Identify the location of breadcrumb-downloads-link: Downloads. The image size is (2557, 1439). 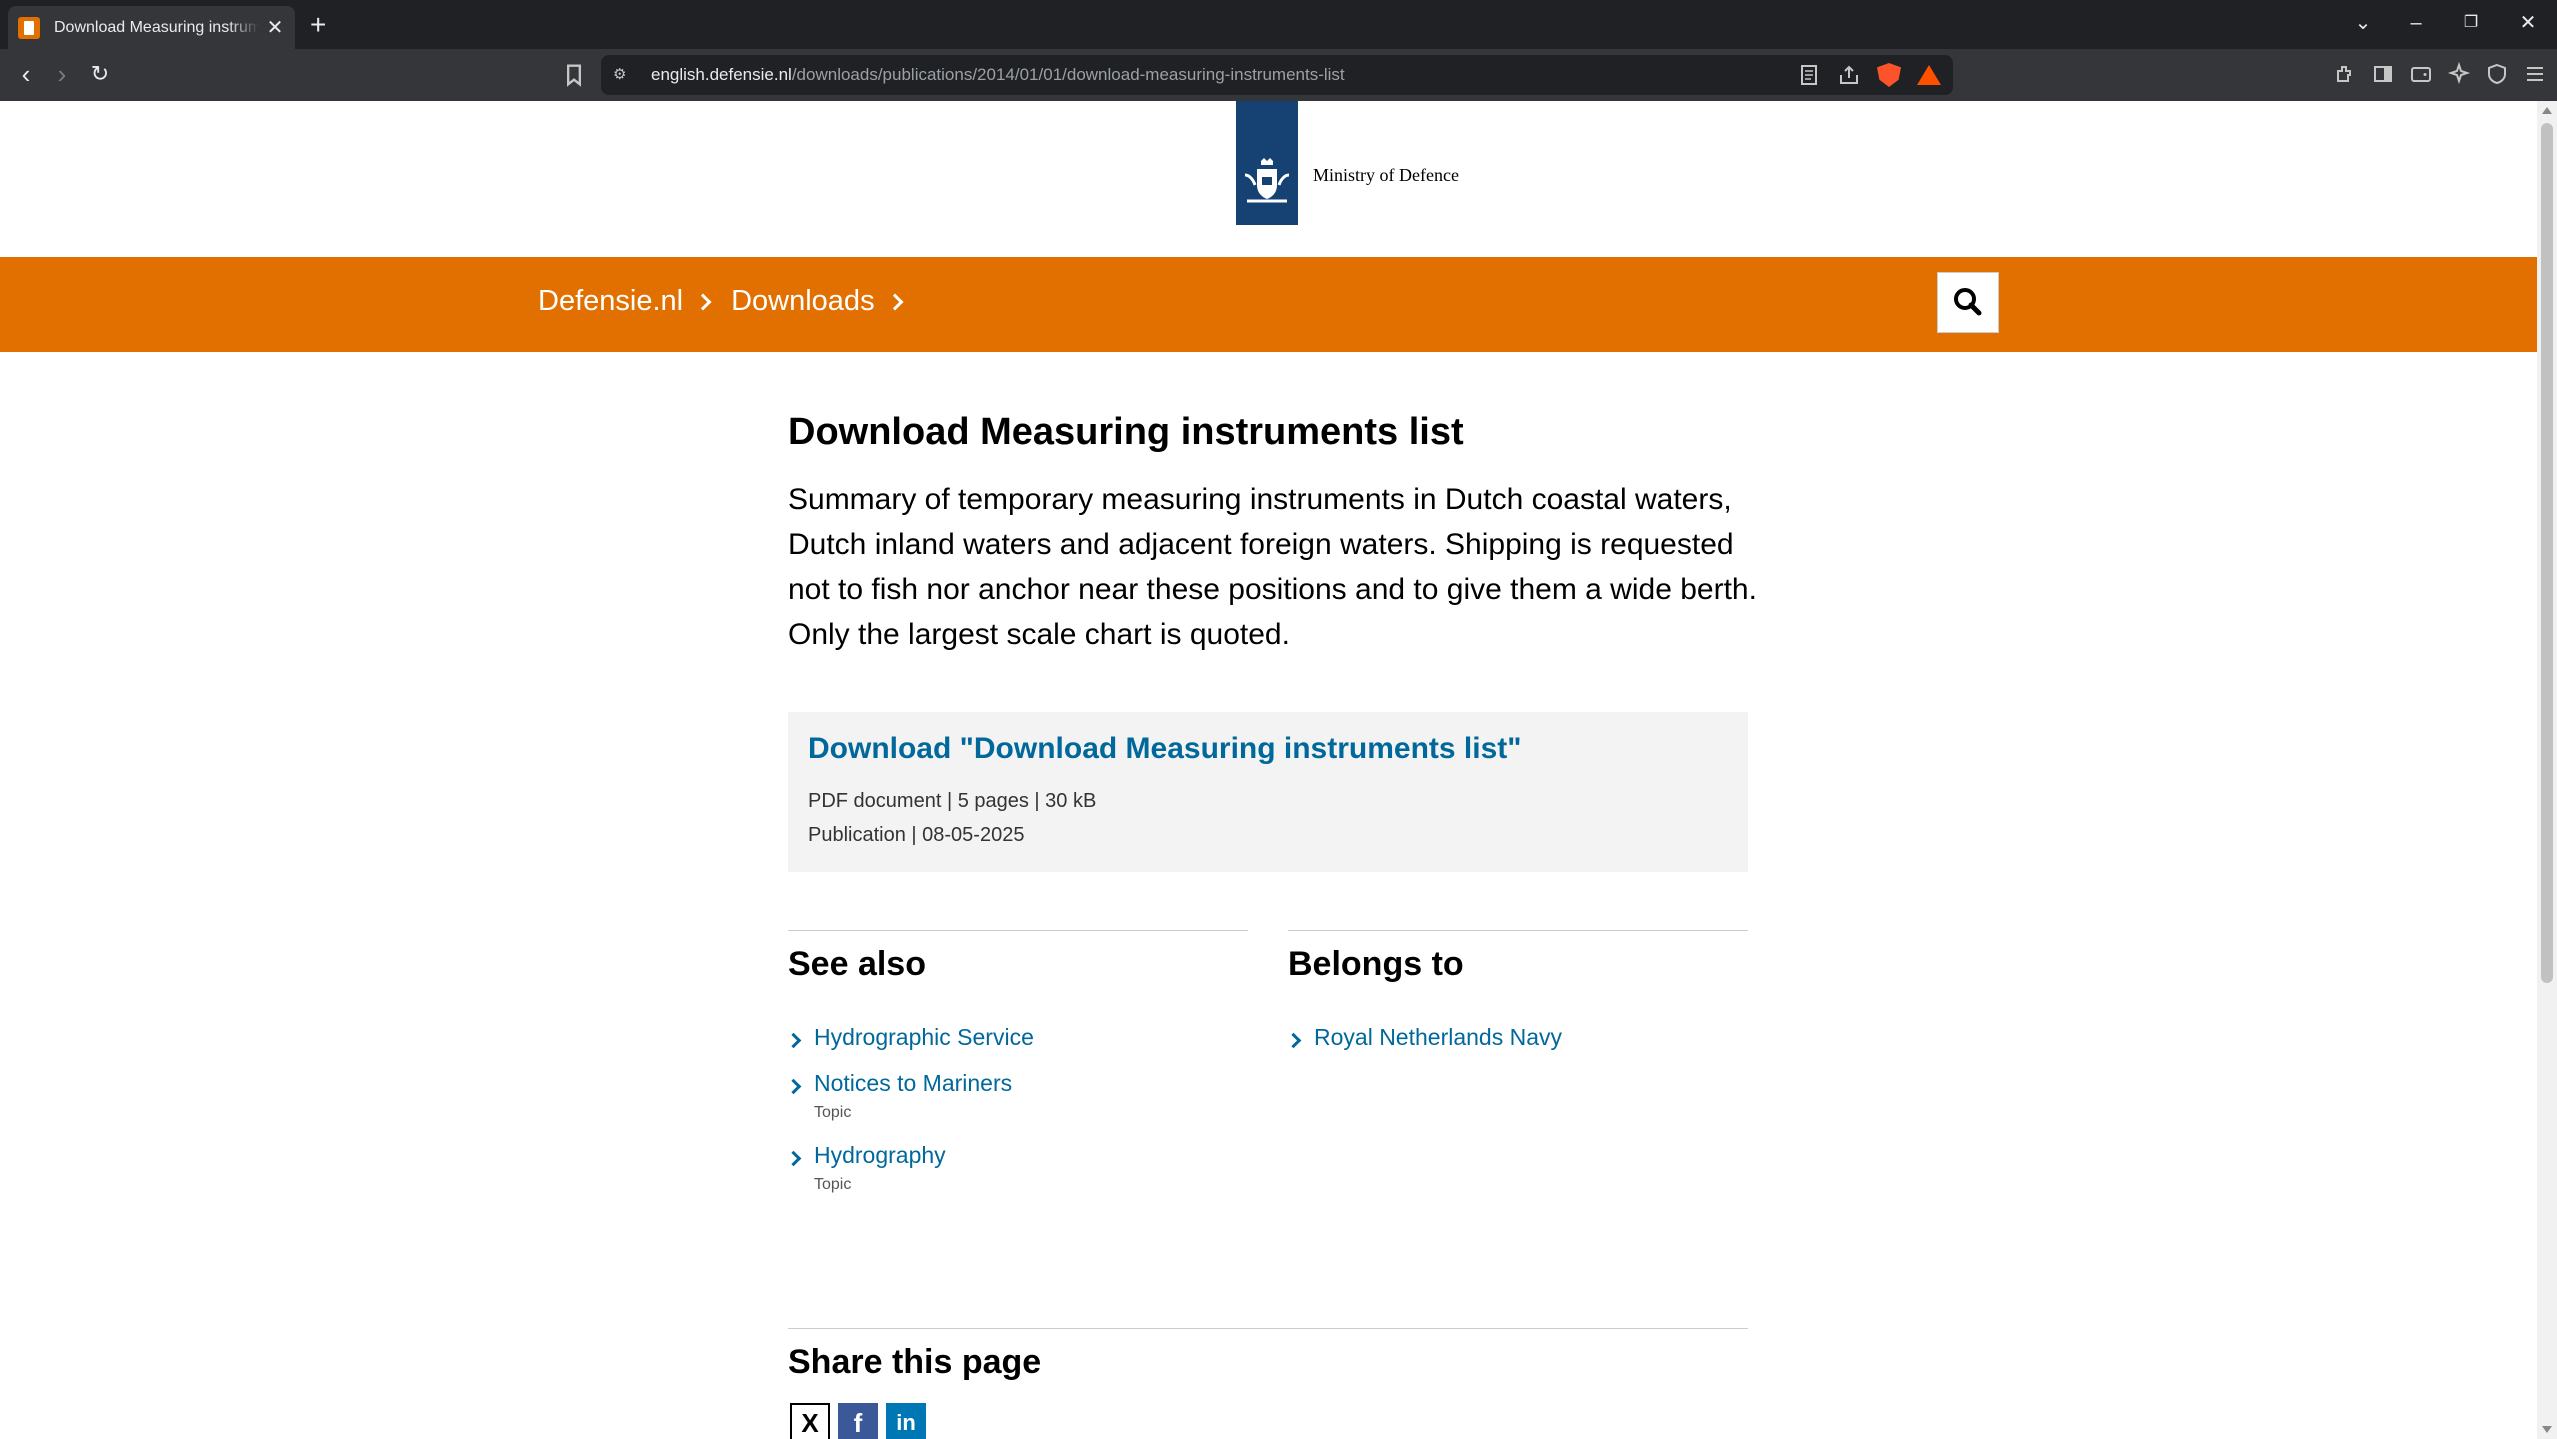
(802, 301).